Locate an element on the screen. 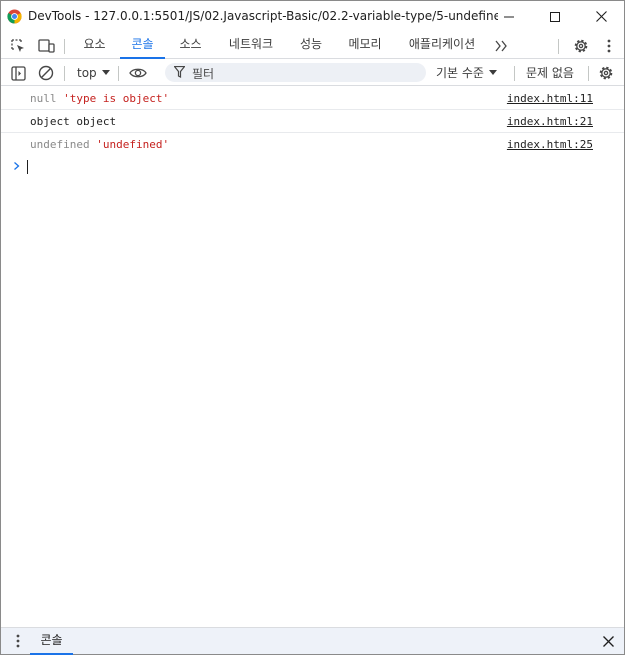  drawer-menu-button is located at coordinates (18, 641).